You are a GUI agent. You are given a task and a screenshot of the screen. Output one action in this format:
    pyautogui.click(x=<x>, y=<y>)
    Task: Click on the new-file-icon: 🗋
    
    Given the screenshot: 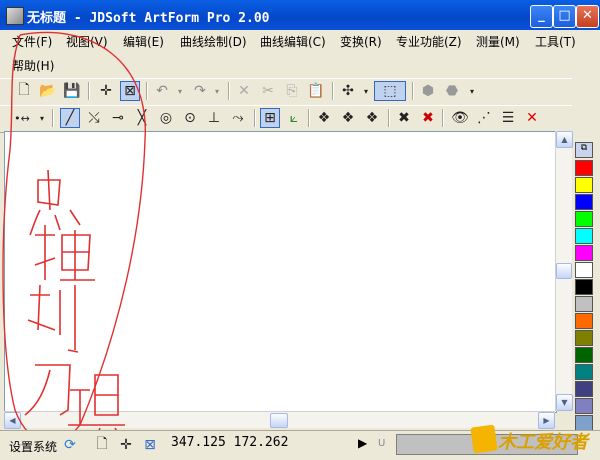 What is the action you would take?
    pyautogui.click(x=24, y=91)
    